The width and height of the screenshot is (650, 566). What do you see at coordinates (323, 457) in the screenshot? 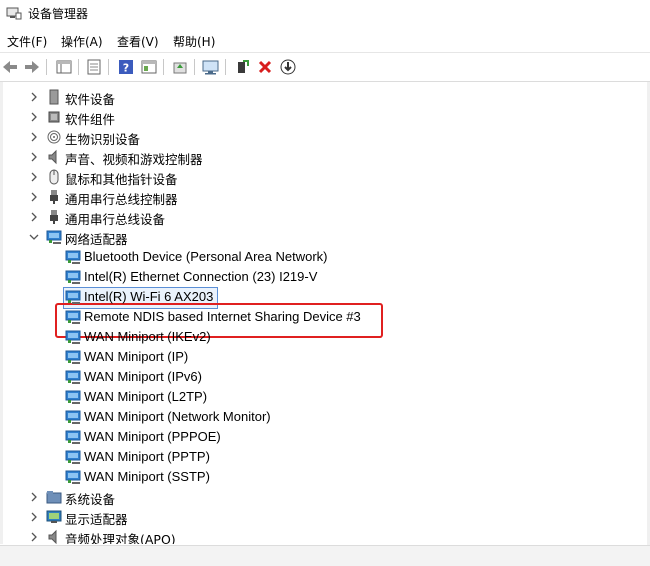
I see `network-child-item: WAN Miniport (PPTP)` at bounding box center [323, 457].